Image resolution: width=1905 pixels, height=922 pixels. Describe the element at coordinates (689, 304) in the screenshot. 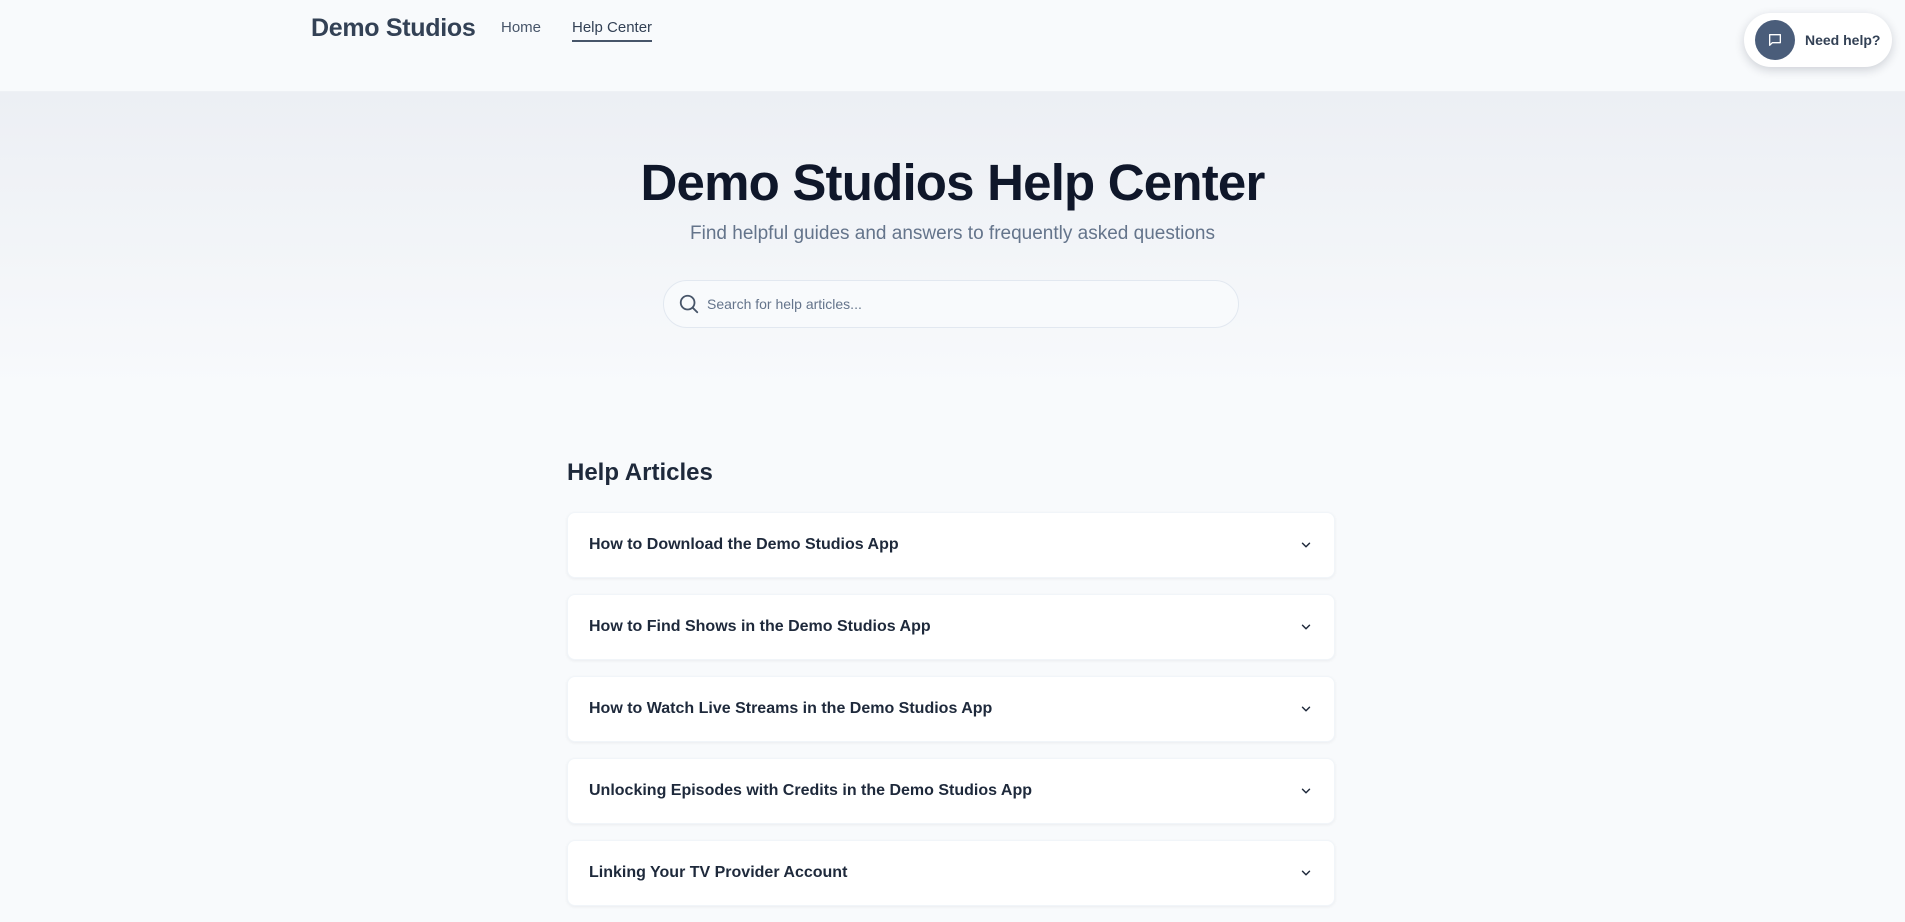

I see `search-icon` at that location.